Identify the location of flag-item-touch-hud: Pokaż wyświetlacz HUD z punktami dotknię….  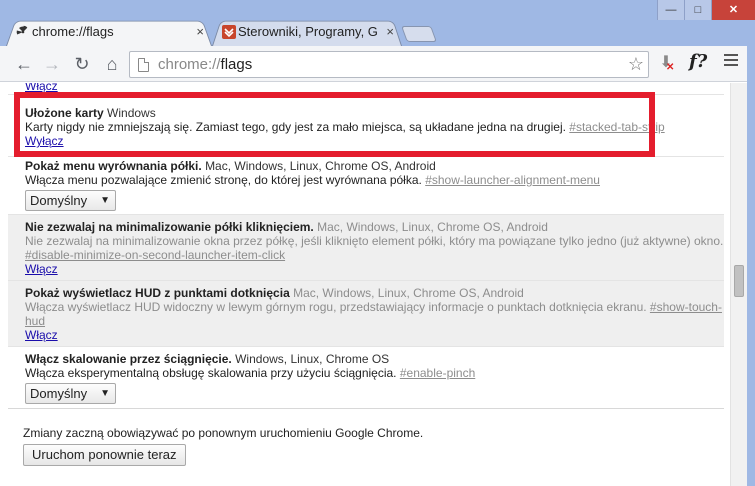
(366, 314).